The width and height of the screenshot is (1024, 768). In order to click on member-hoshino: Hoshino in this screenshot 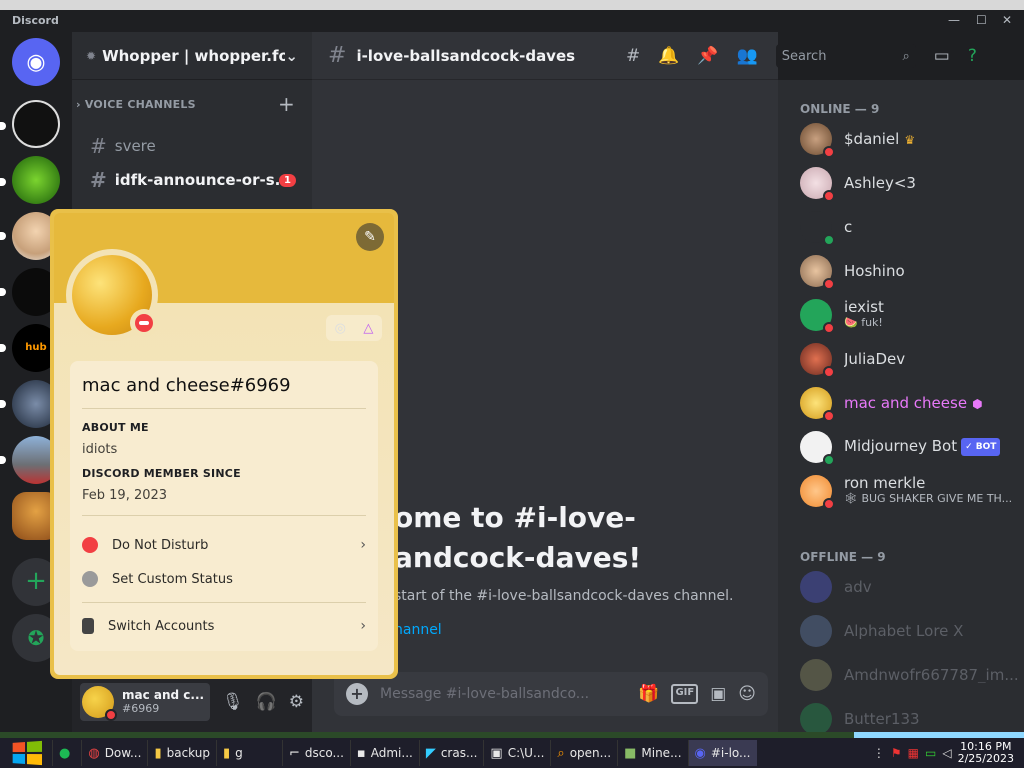, I will do `click(910, 271)`.